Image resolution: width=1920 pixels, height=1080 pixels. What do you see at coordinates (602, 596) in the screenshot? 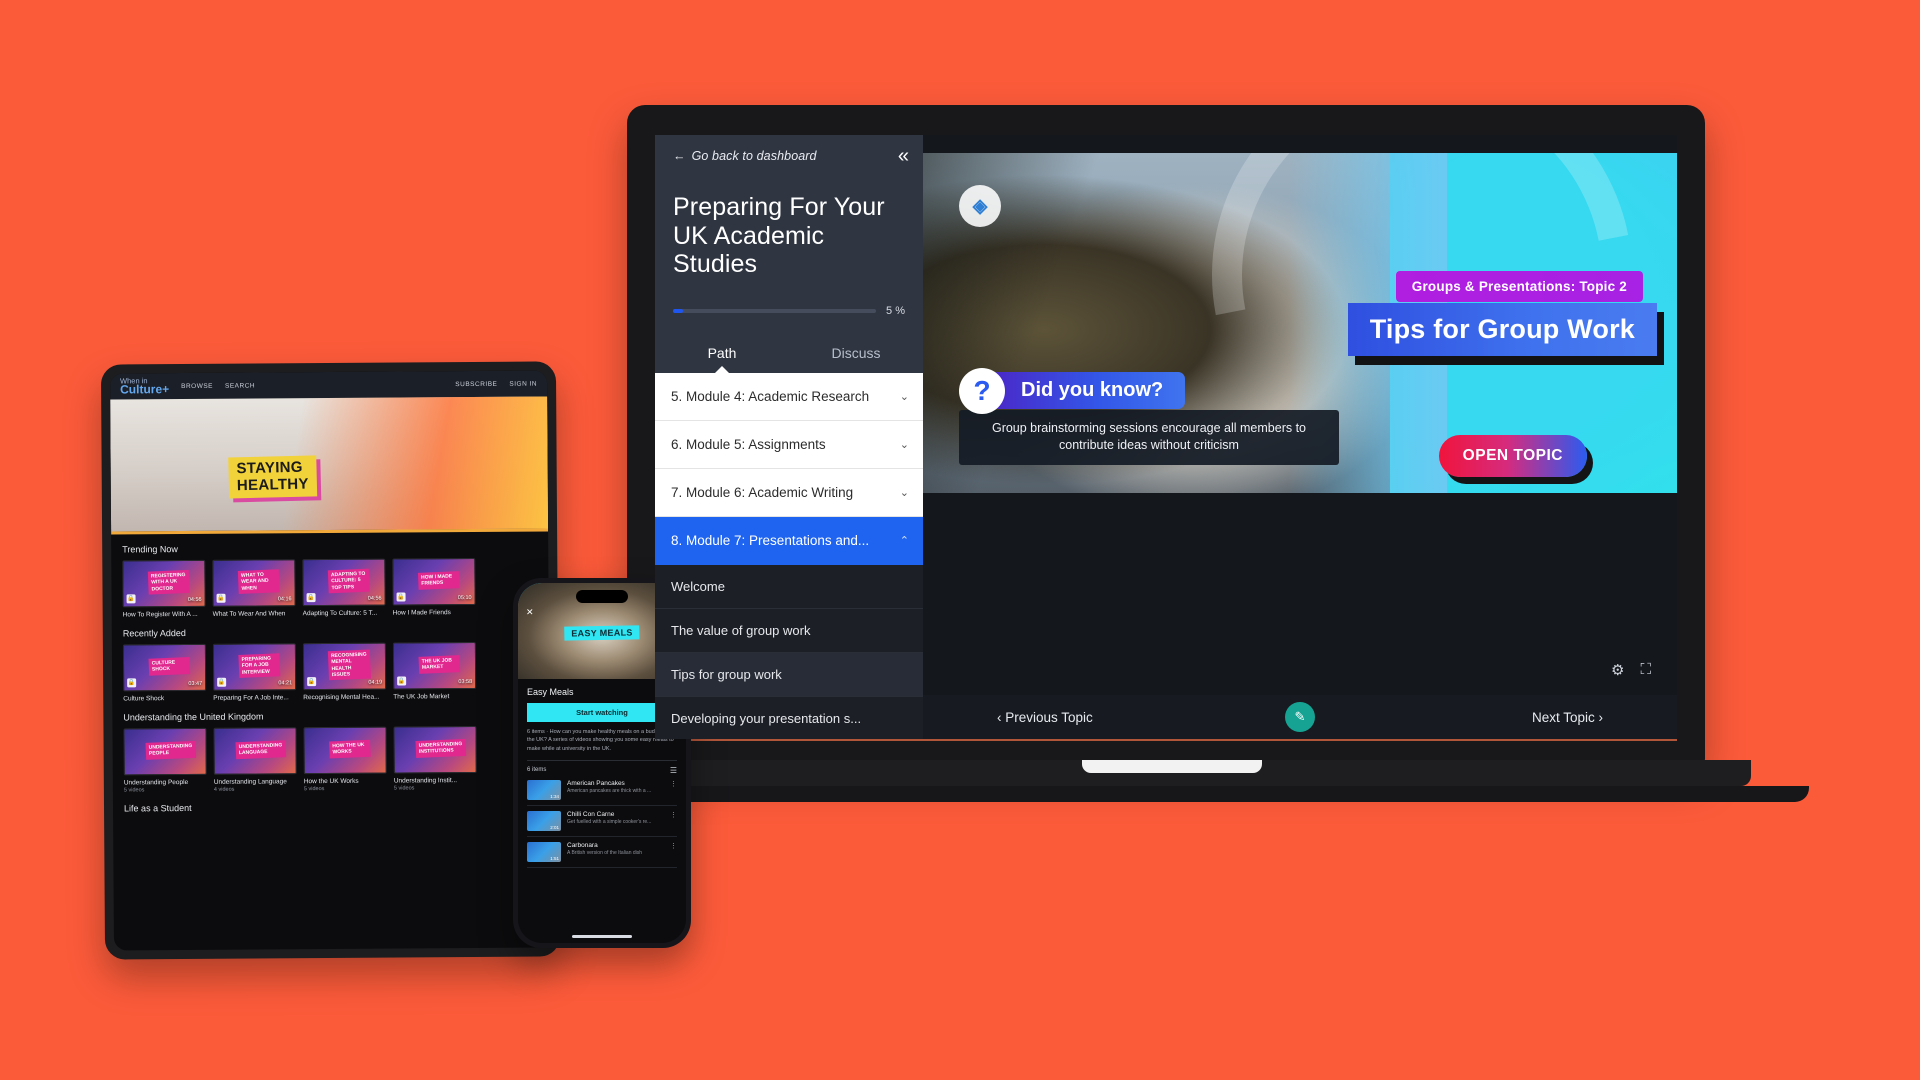
I see `dynamic-island` at bounding box center [602, 596].